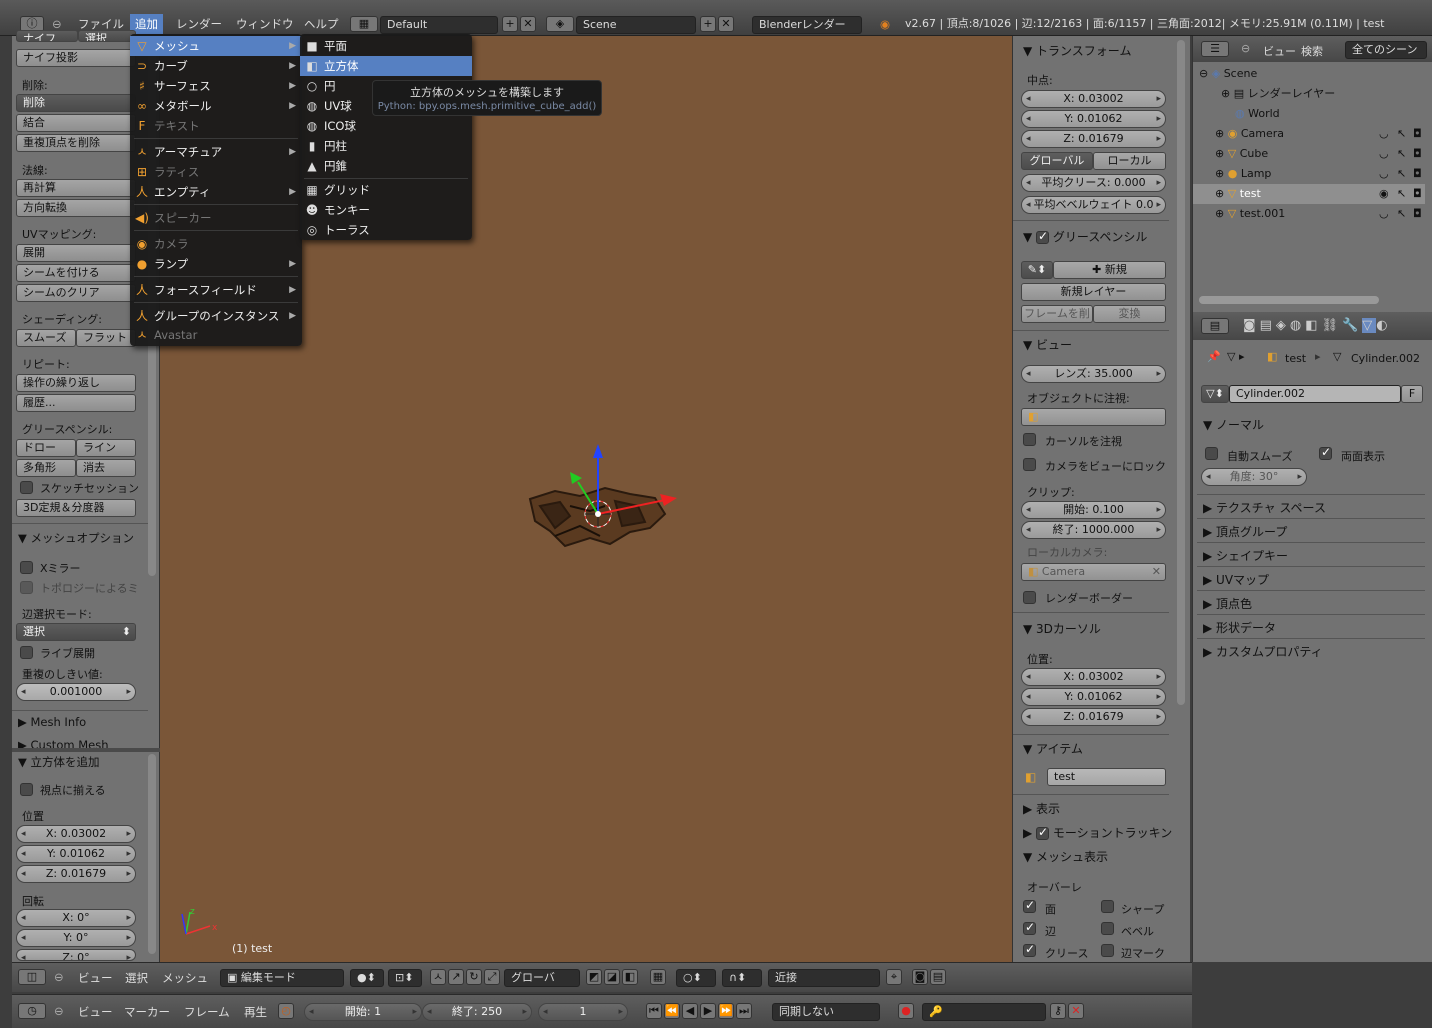 This screenshot has width=1432, height=1028. I want to click on scale-icon: ⤢, so click(492, 977).